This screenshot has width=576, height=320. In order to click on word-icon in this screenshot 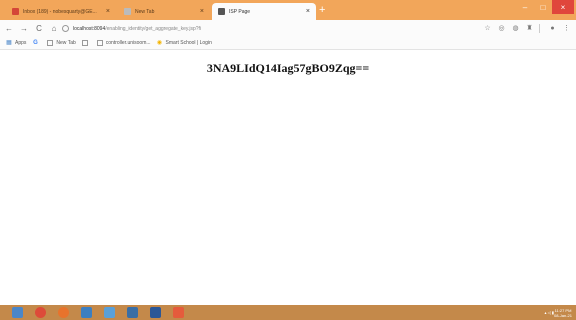, I will do `click(155, 312)`.